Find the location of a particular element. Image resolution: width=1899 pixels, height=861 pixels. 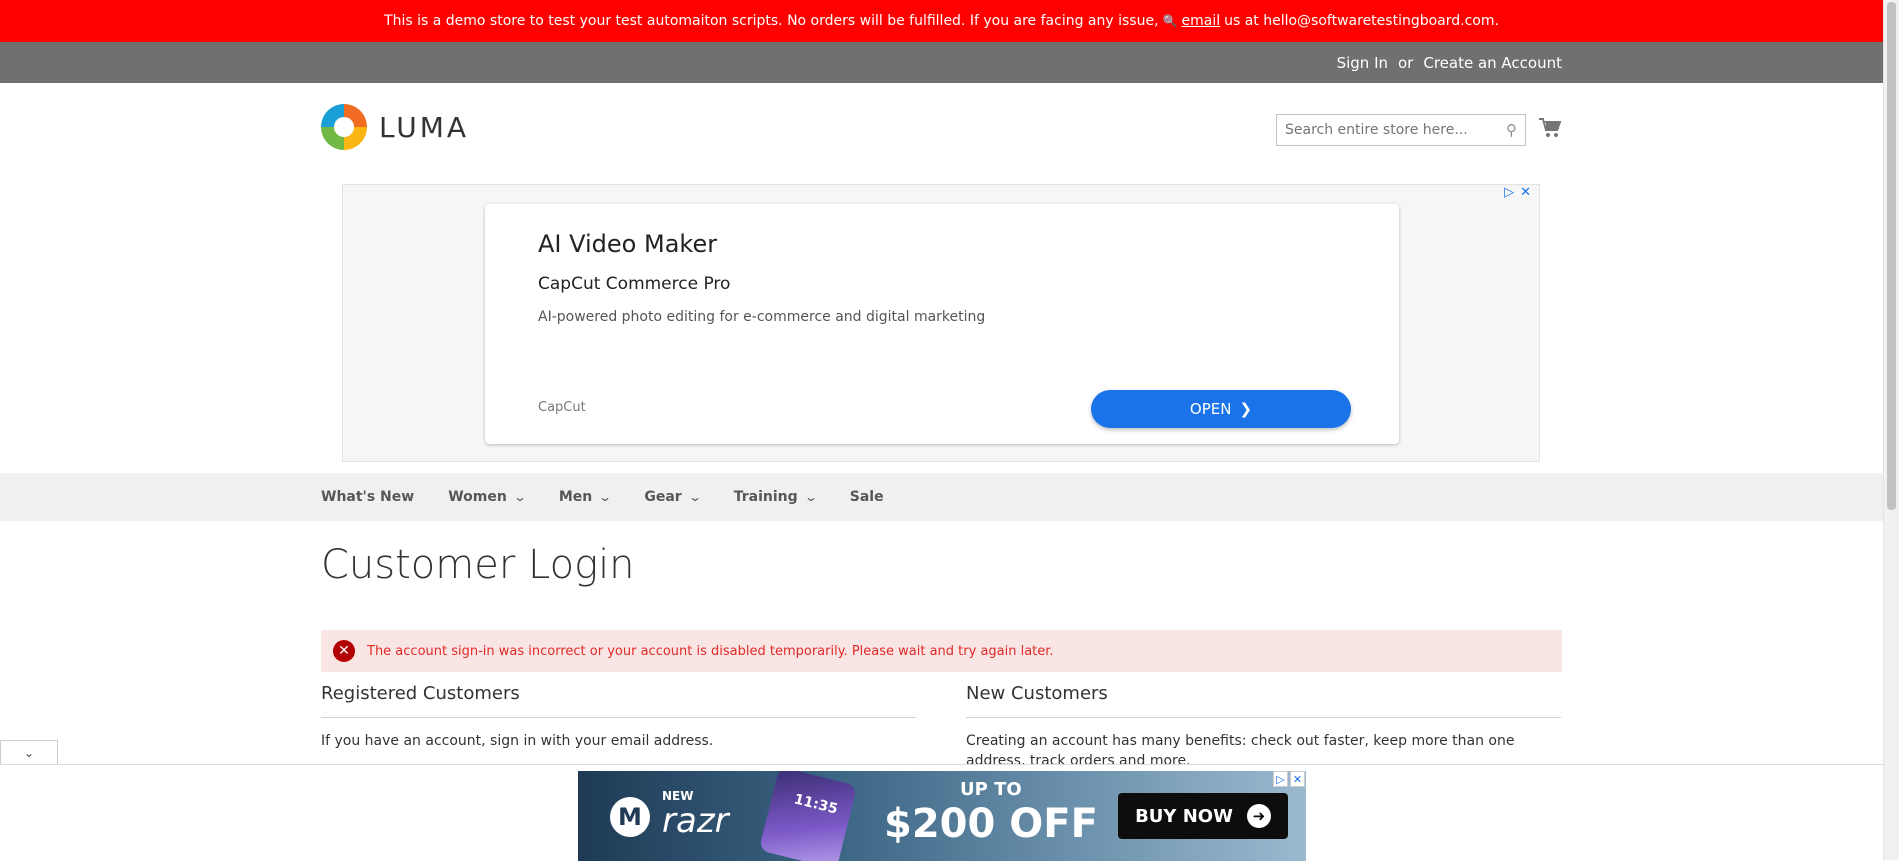

nav-label: What's New is located at coordinates (368, 497).